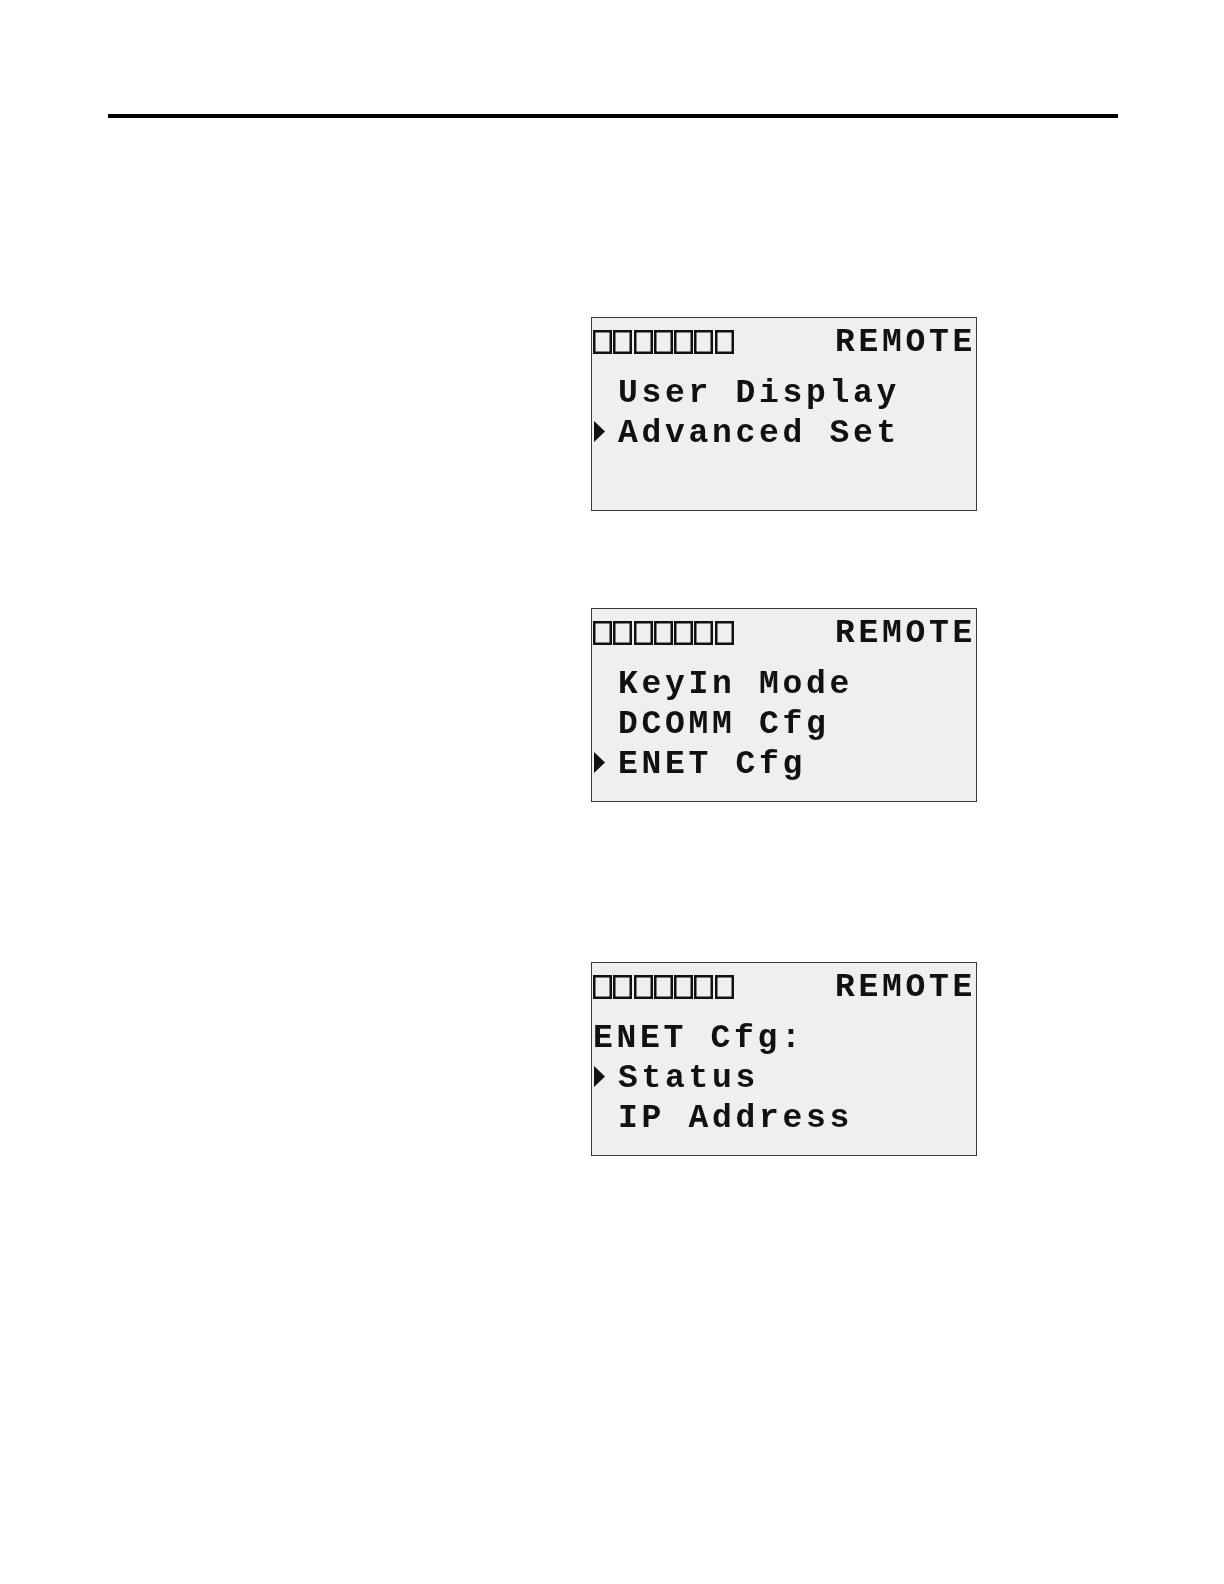 Image resolution: width=1224 pixels, height=1584 pixels. I want to click on menu-item: ENET Cfg, so click(700, 765).